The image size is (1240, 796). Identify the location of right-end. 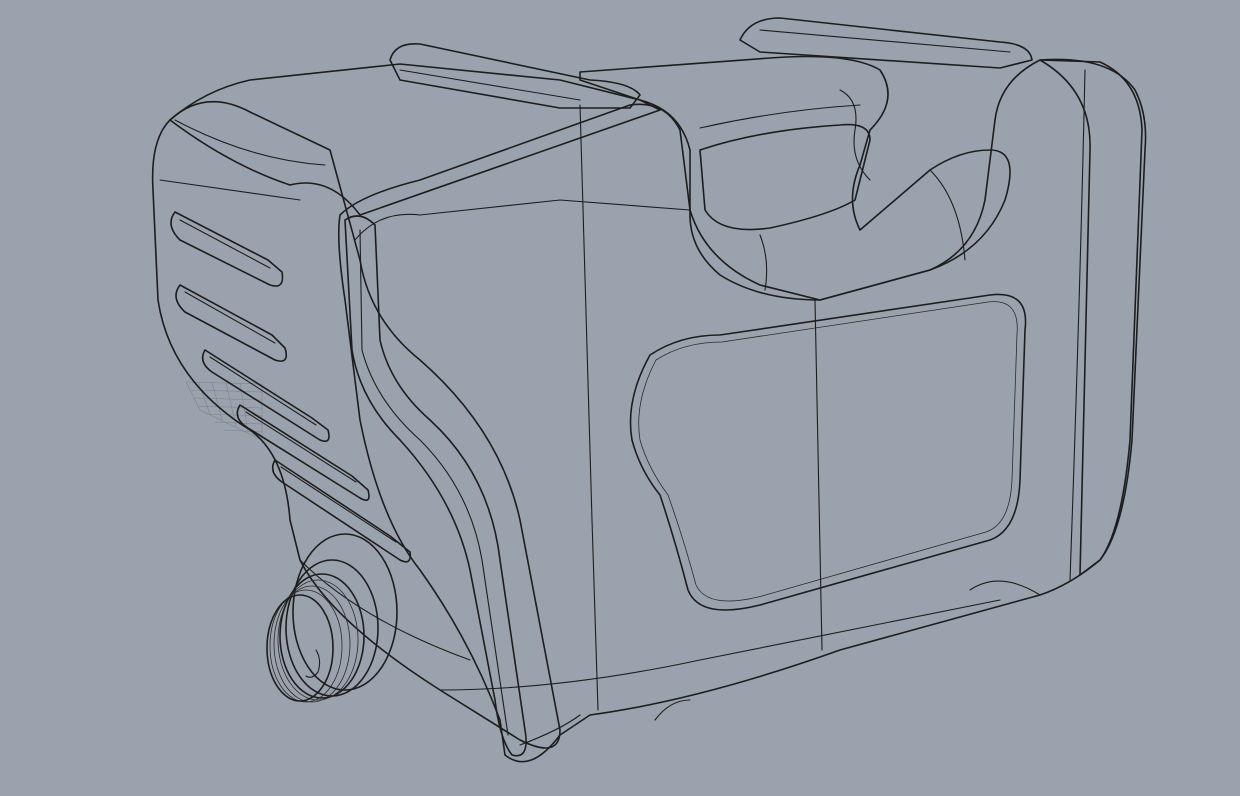
(1093, 317).